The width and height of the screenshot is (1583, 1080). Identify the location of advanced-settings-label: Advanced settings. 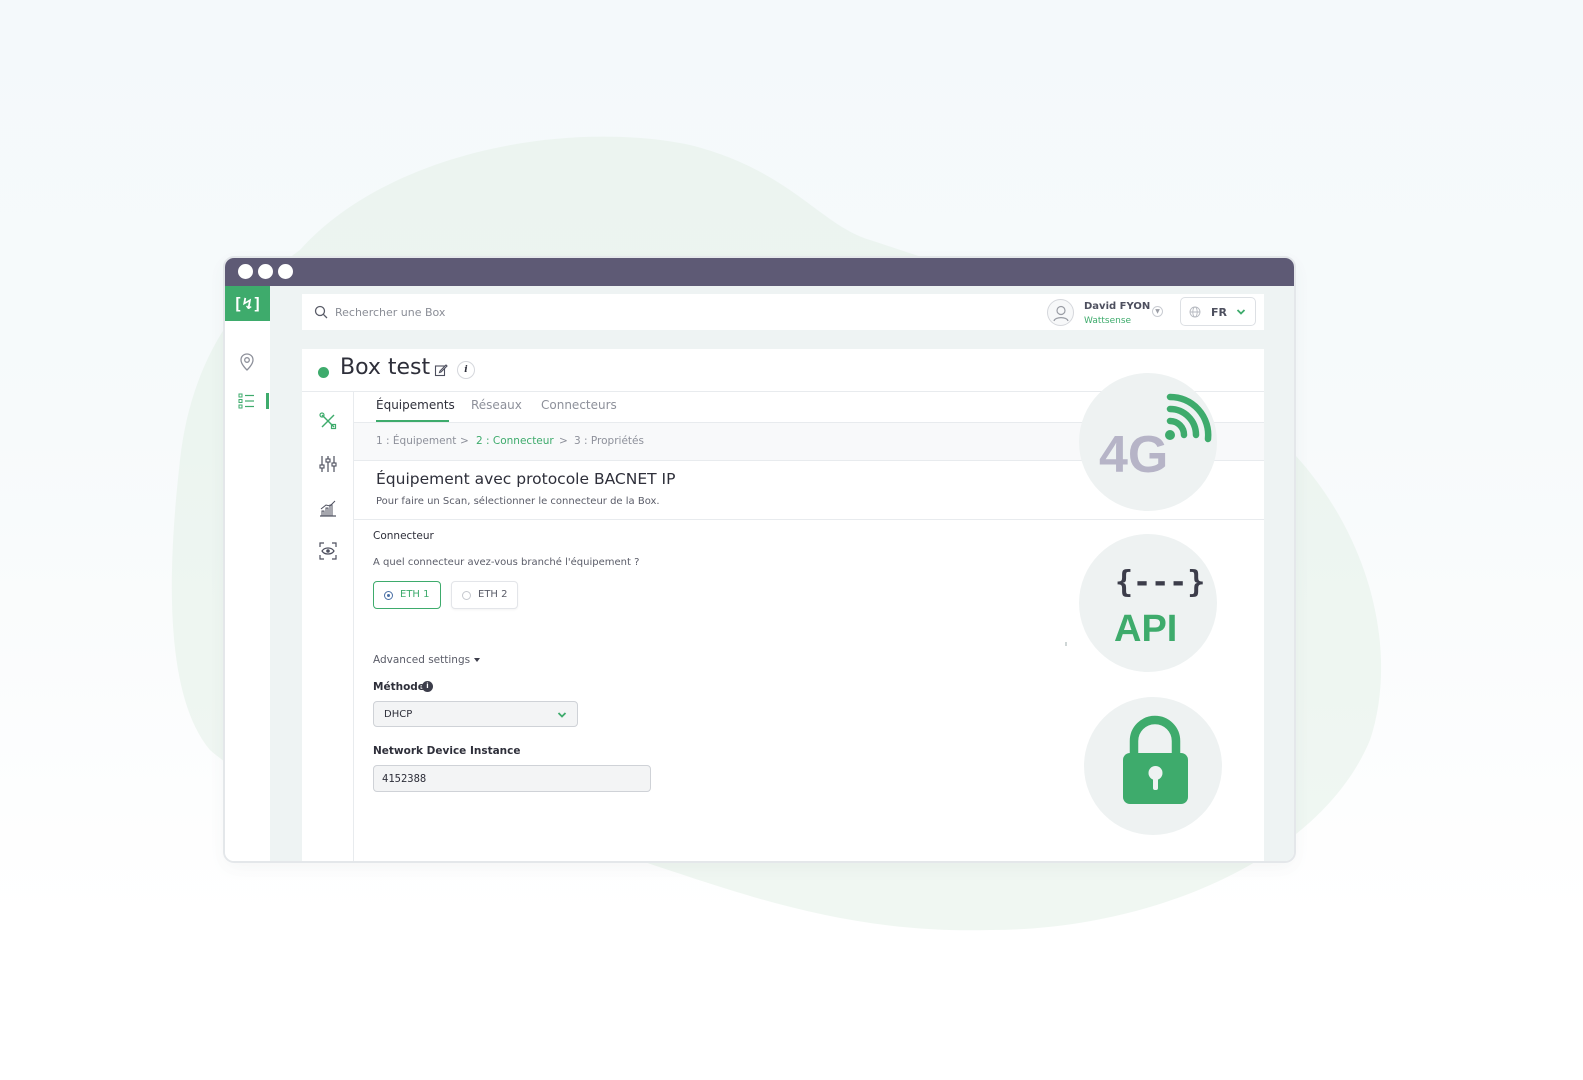
(422, 660).